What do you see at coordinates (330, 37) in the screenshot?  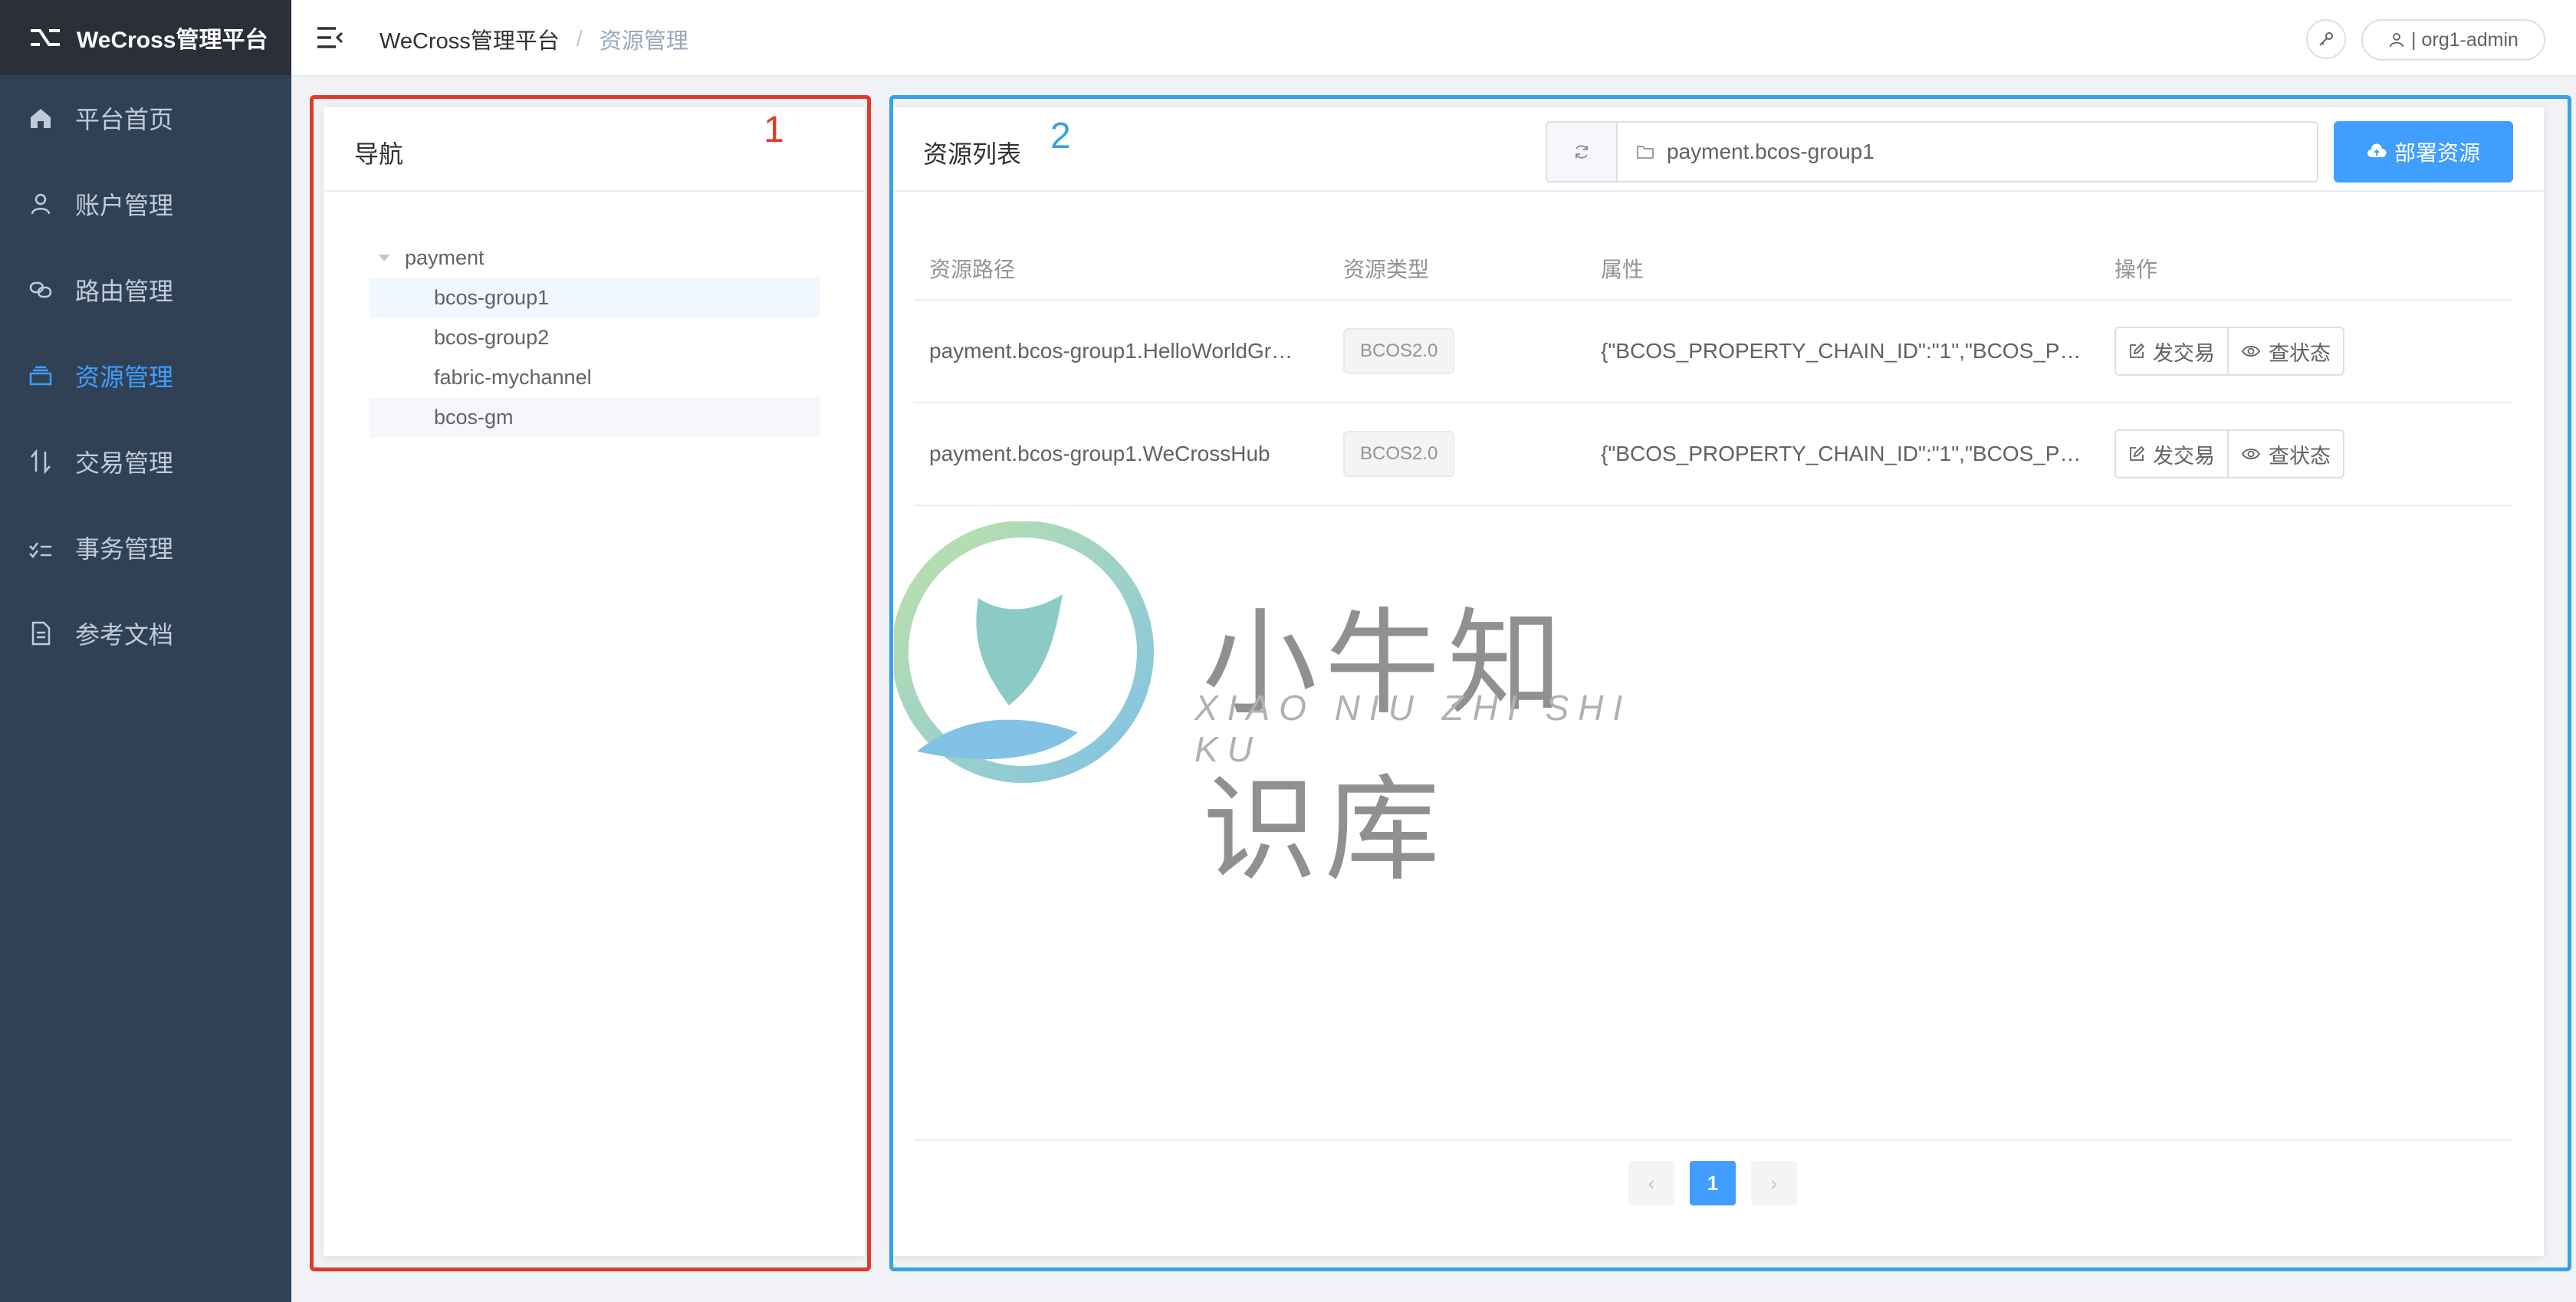 I see `menu-toggle-icon` at bounding box center [330, 37].